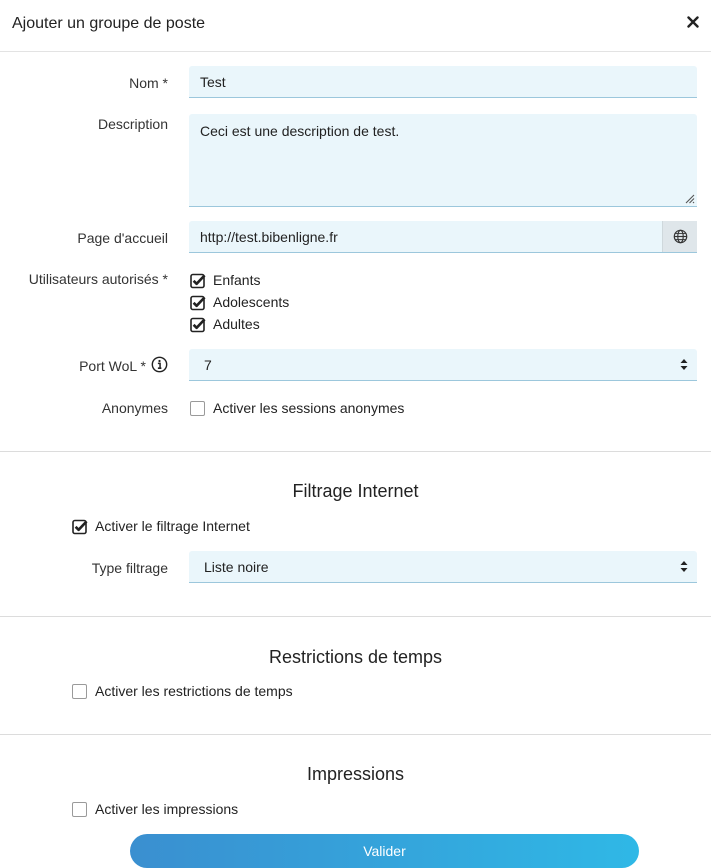 The width and height of the screenshot is (711, 868). Describe the element at coordinates (134, 408) in the screenshot. I see `anonymous-label: Anonymes` at that location.